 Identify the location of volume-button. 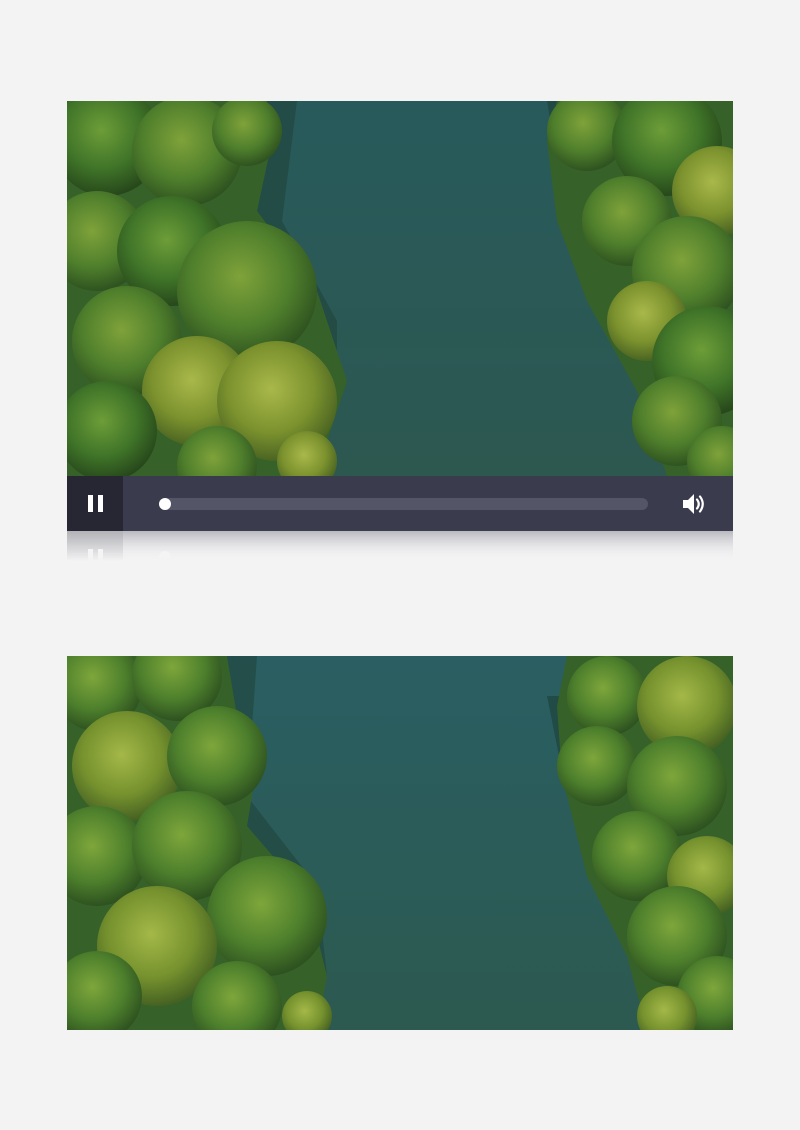
(694, 504).